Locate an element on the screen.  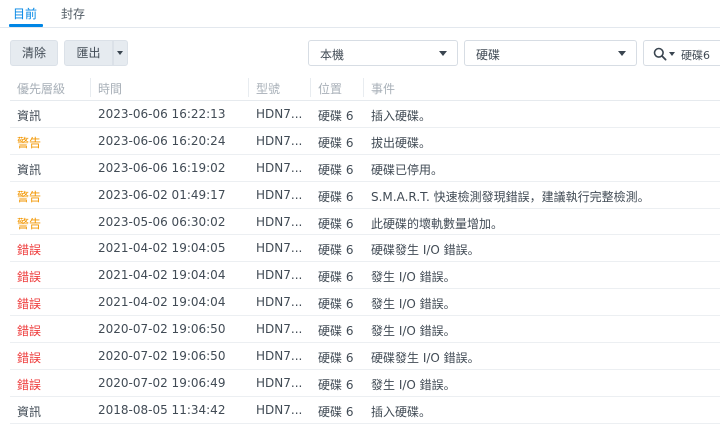
export-button: 匯出 is located at coordinates (88, 53).